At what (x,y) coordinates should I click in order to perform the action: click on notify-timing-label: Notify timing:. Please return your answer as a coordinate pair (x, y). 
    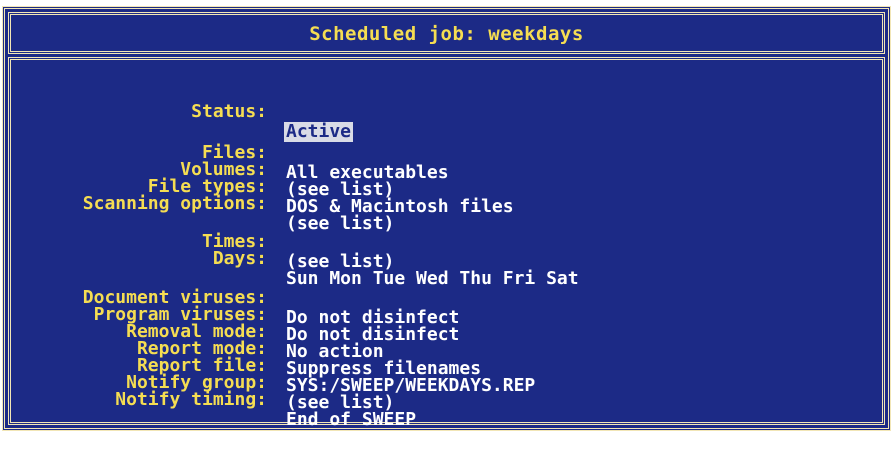
    Looking at the image, I should click on (191, 399).